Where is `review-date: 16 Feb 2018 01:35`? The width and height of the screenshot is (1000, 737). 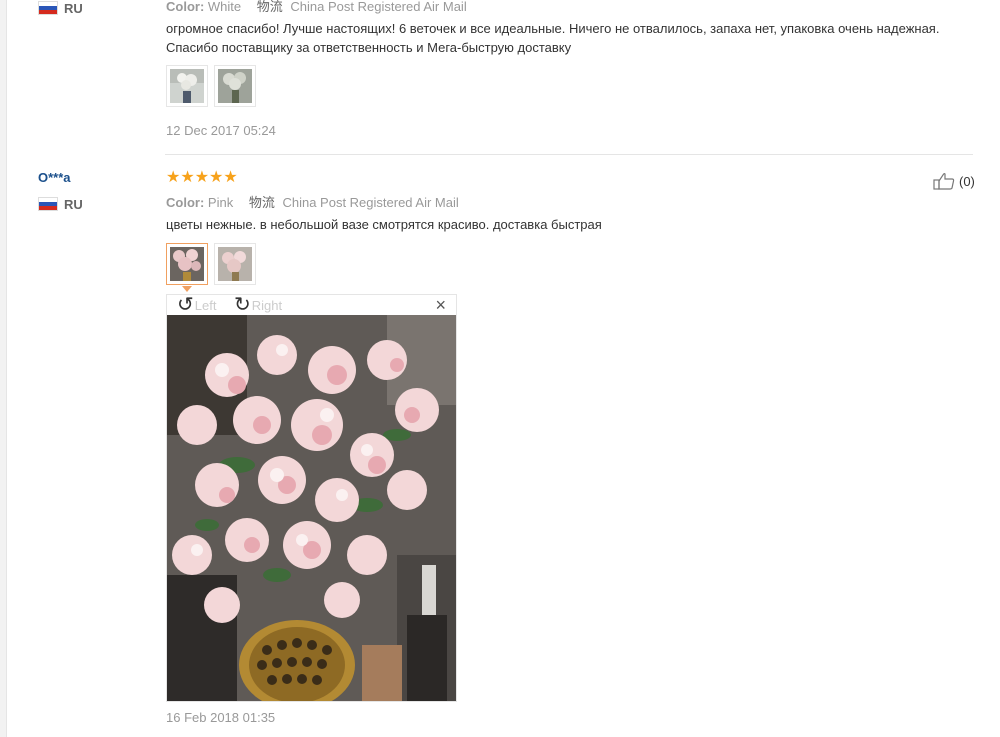
review-date: 16 Feb 2018 01:35 is located at coordinates (221, 717).